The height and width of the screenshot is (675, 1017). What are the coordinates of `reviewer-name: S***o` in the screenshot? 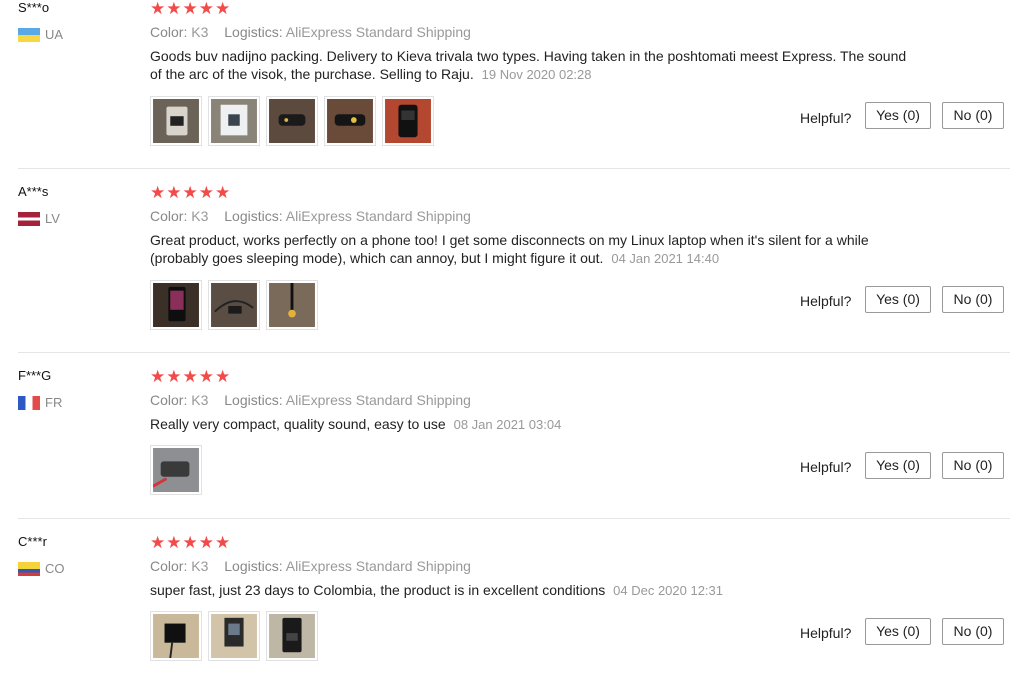 It's located at (34, 7).